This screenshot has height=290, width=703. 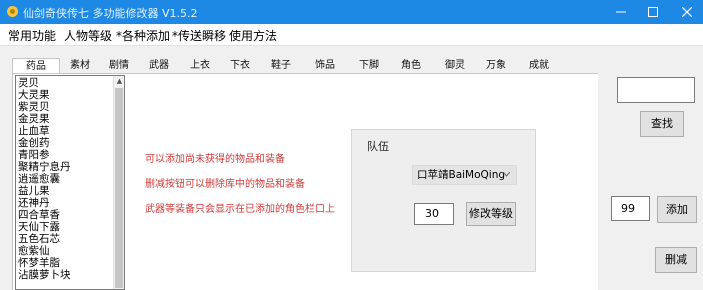 I want to click on tab-spirits: 御灵, so click(x=455, y=65).